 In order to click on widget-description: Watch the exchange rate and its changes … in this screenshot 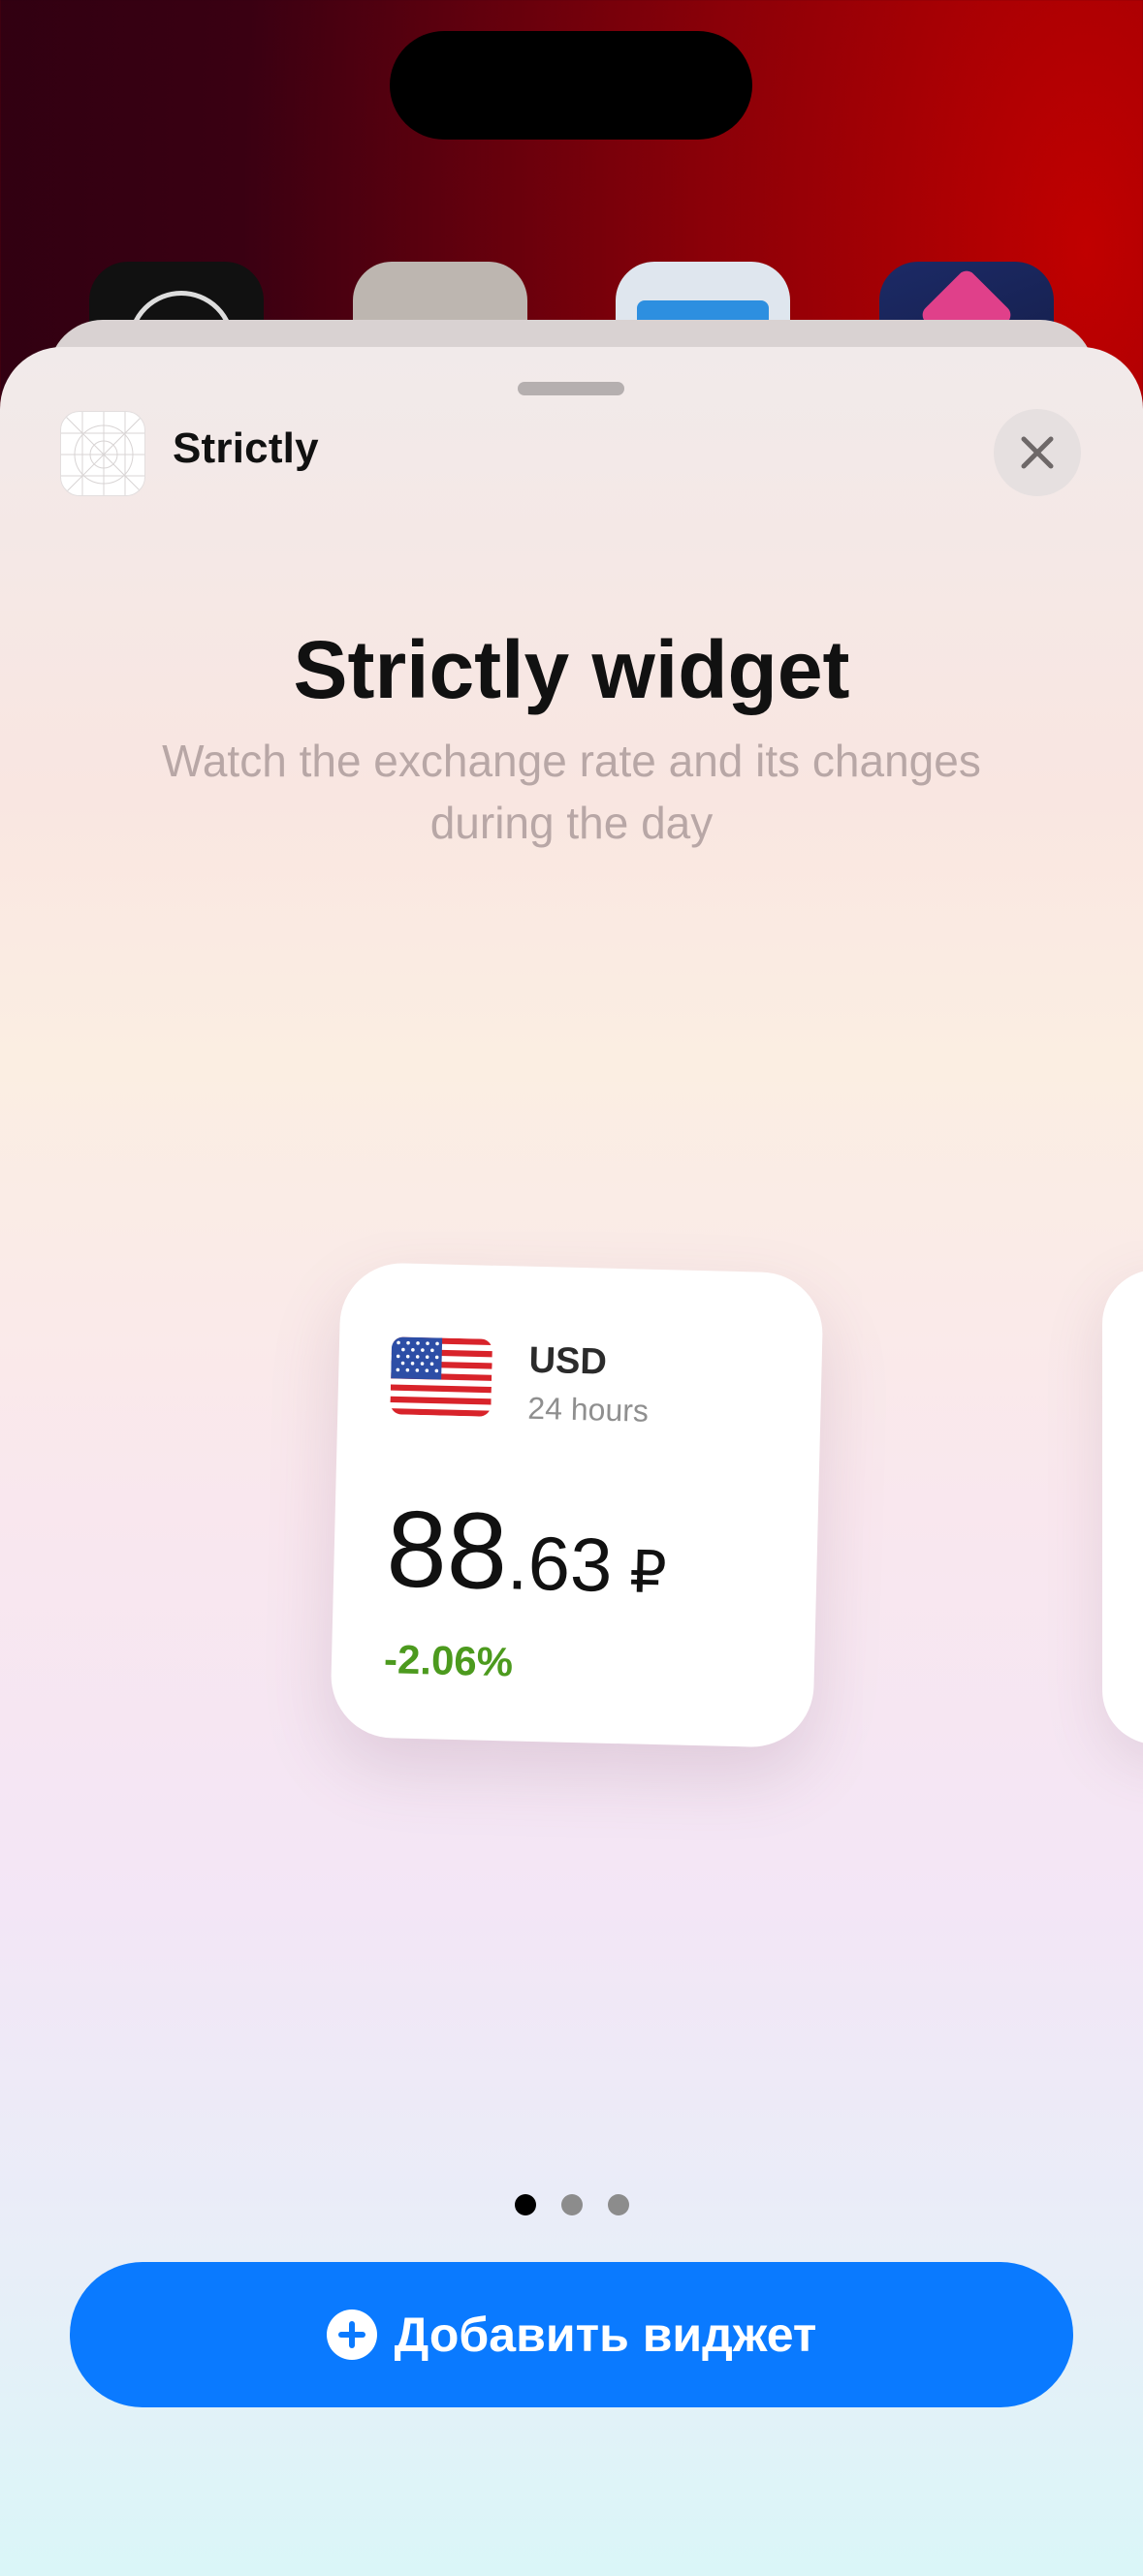, I will do `click(571, 792)`.